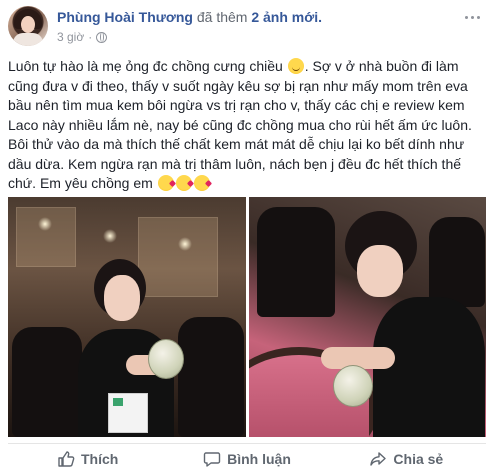  Describe the element at coordinates (472, 17) in the screenshot. I see `more-options-icon` at that location.